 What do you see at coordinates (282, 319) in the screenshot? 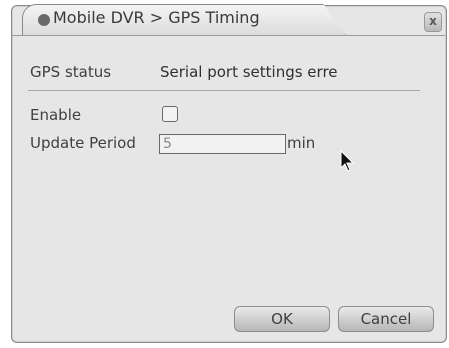
I see `ok-button: OK` at bounding box center [282, 319].